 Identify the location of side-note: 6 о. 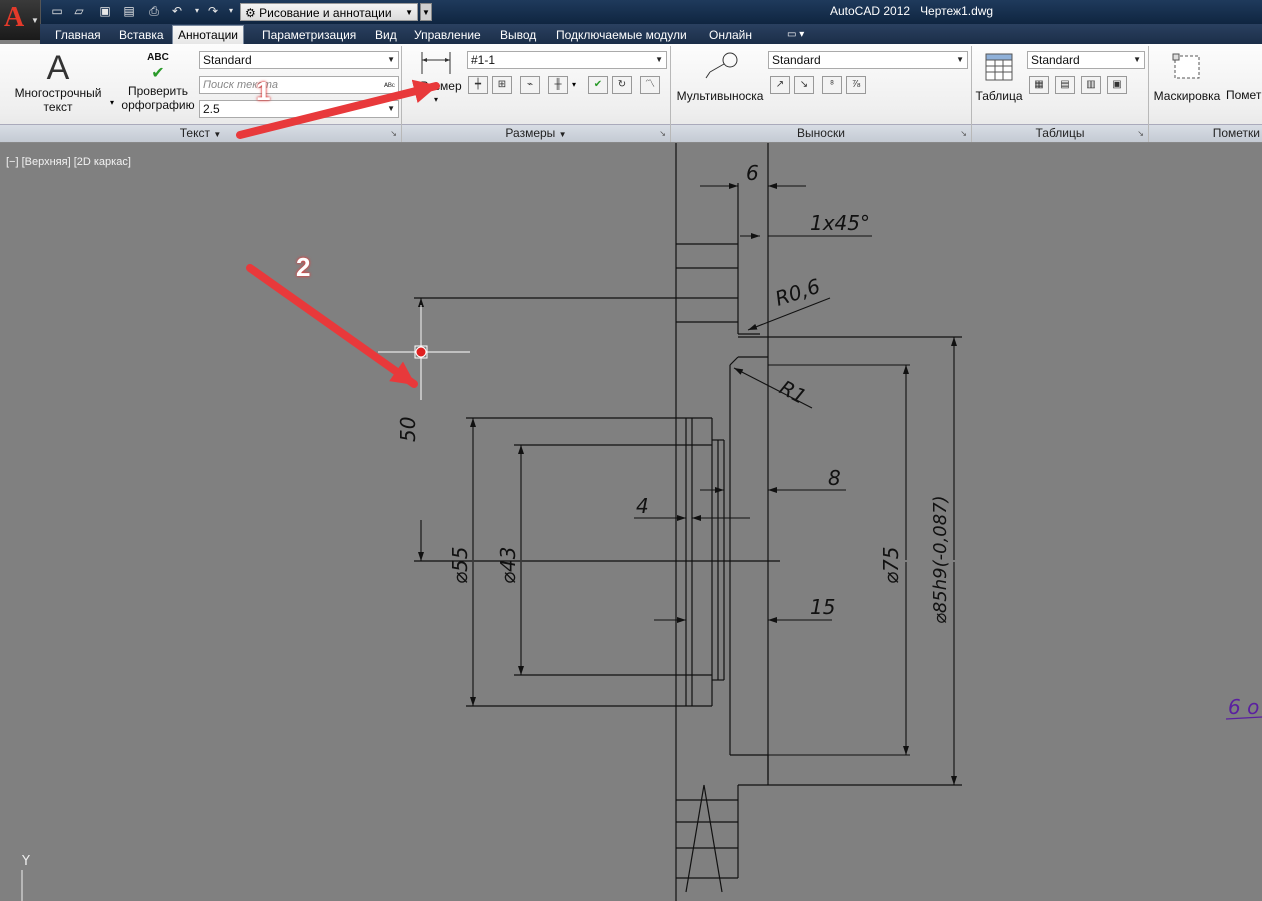
(1243, 707).